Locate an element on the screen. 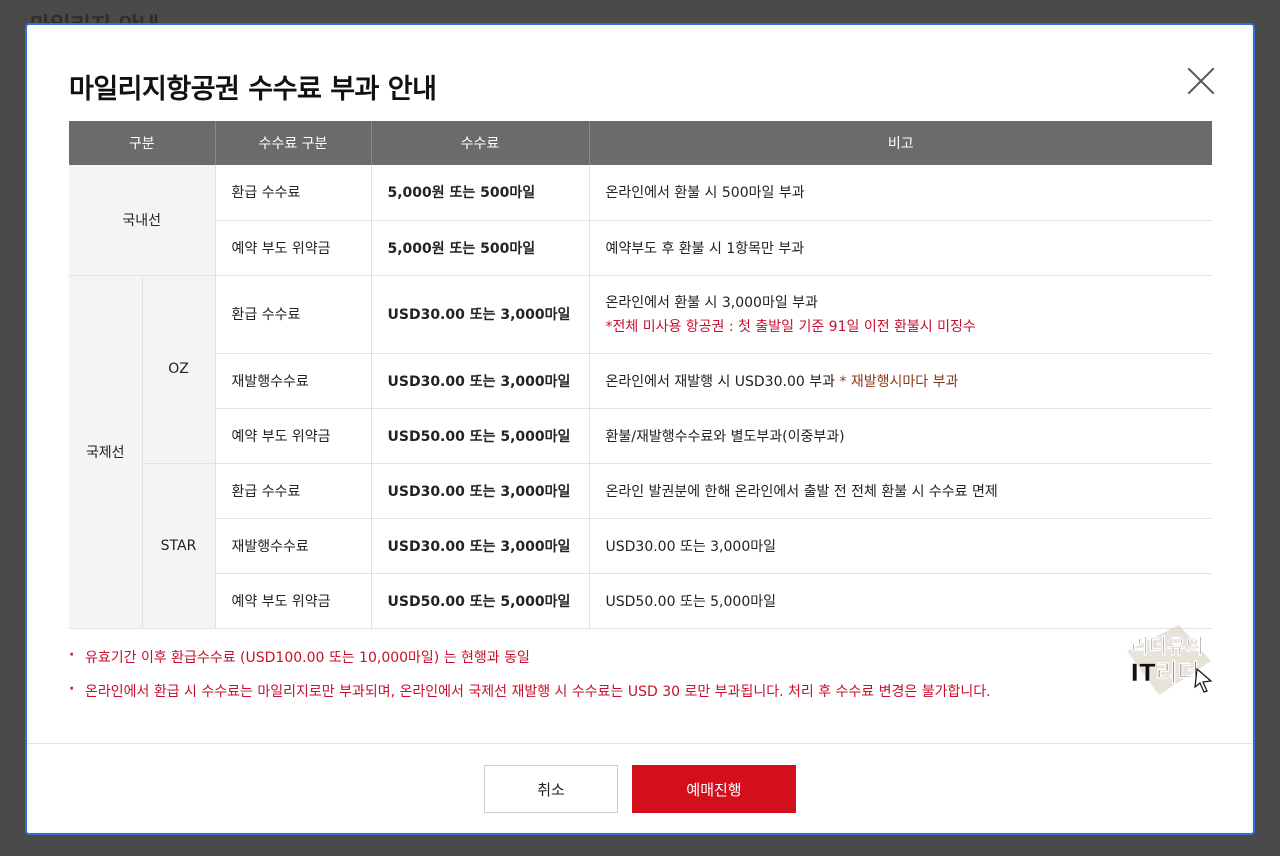  note-cell: 온라인에서 환불 시 500마일 부과 is located at coordinates (900, 193).